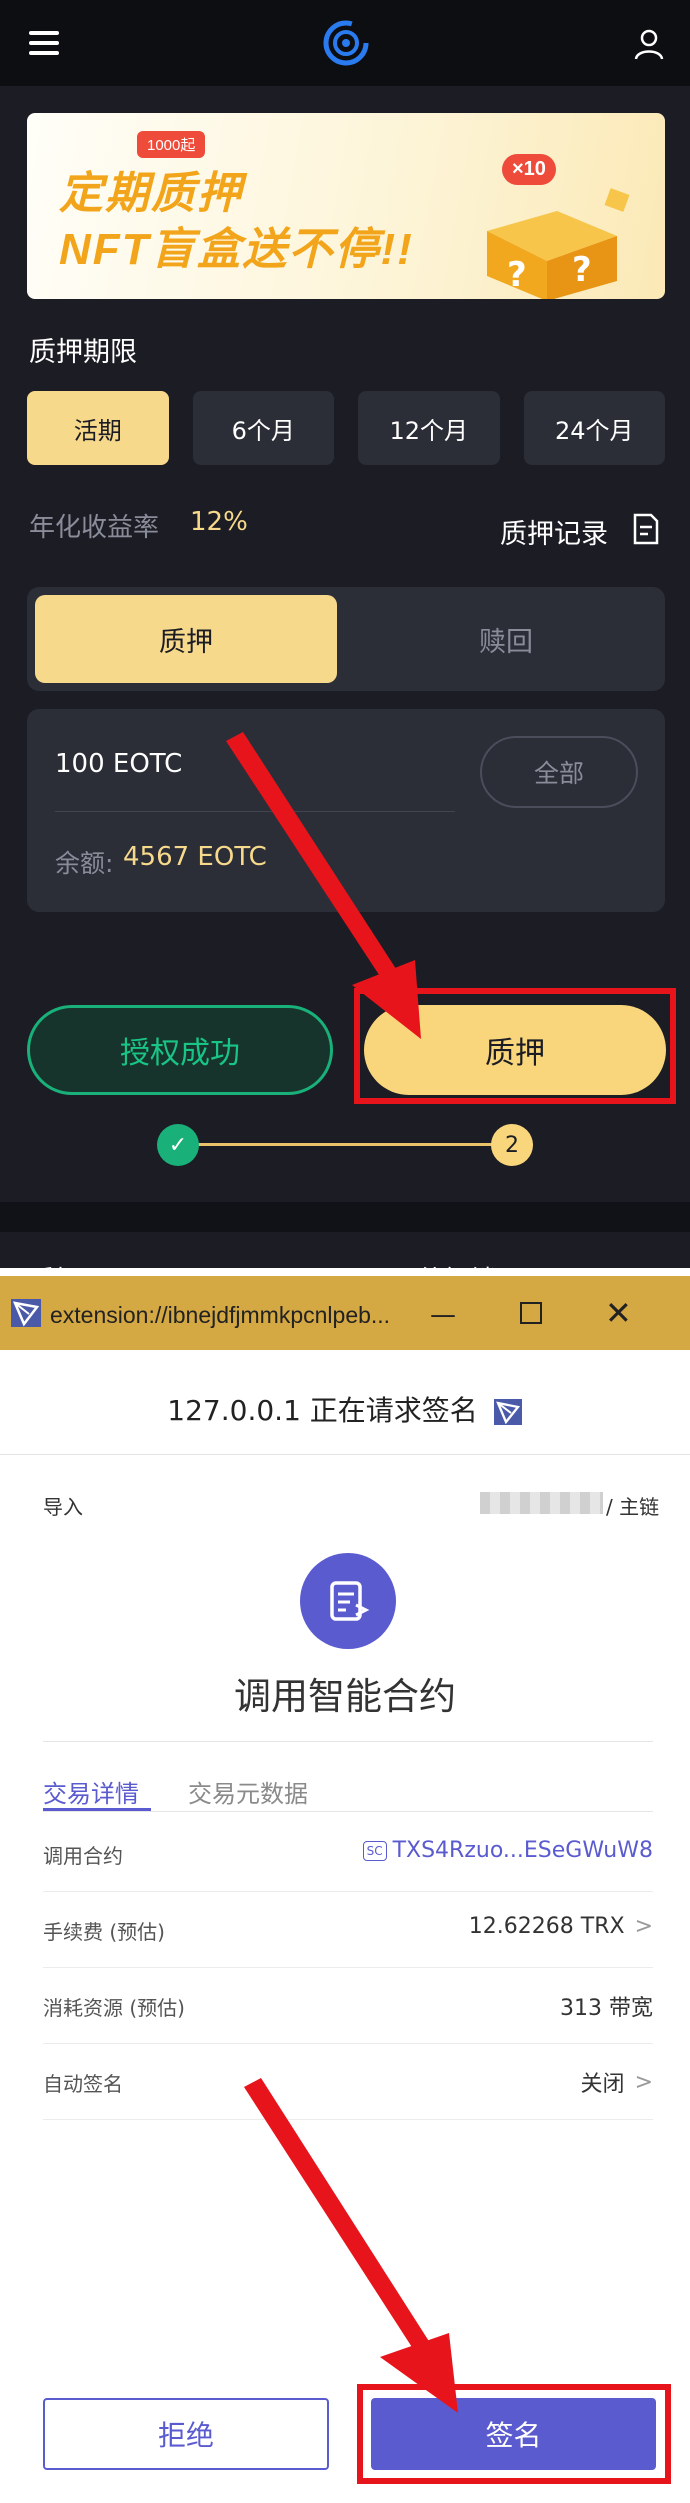 This screenshot has height=2503, width=690. What do you see at coordinates (514, 2434) in the screenshot?
I see `sign-button-highlight` at bounding box center [514, 2434].